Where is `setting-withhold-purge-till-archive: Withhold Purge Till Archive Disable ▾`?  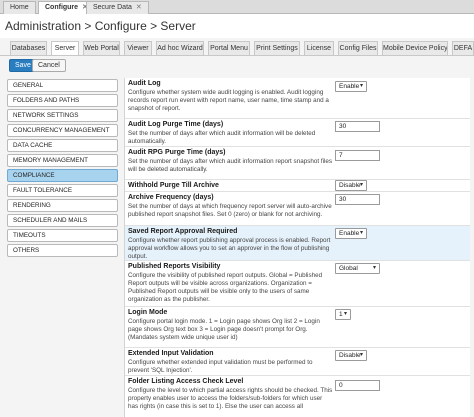
setting-withhold-purge-till-archive: Withhold Purge Till Archive Disable ▾ is located at coordinates (297, 186).